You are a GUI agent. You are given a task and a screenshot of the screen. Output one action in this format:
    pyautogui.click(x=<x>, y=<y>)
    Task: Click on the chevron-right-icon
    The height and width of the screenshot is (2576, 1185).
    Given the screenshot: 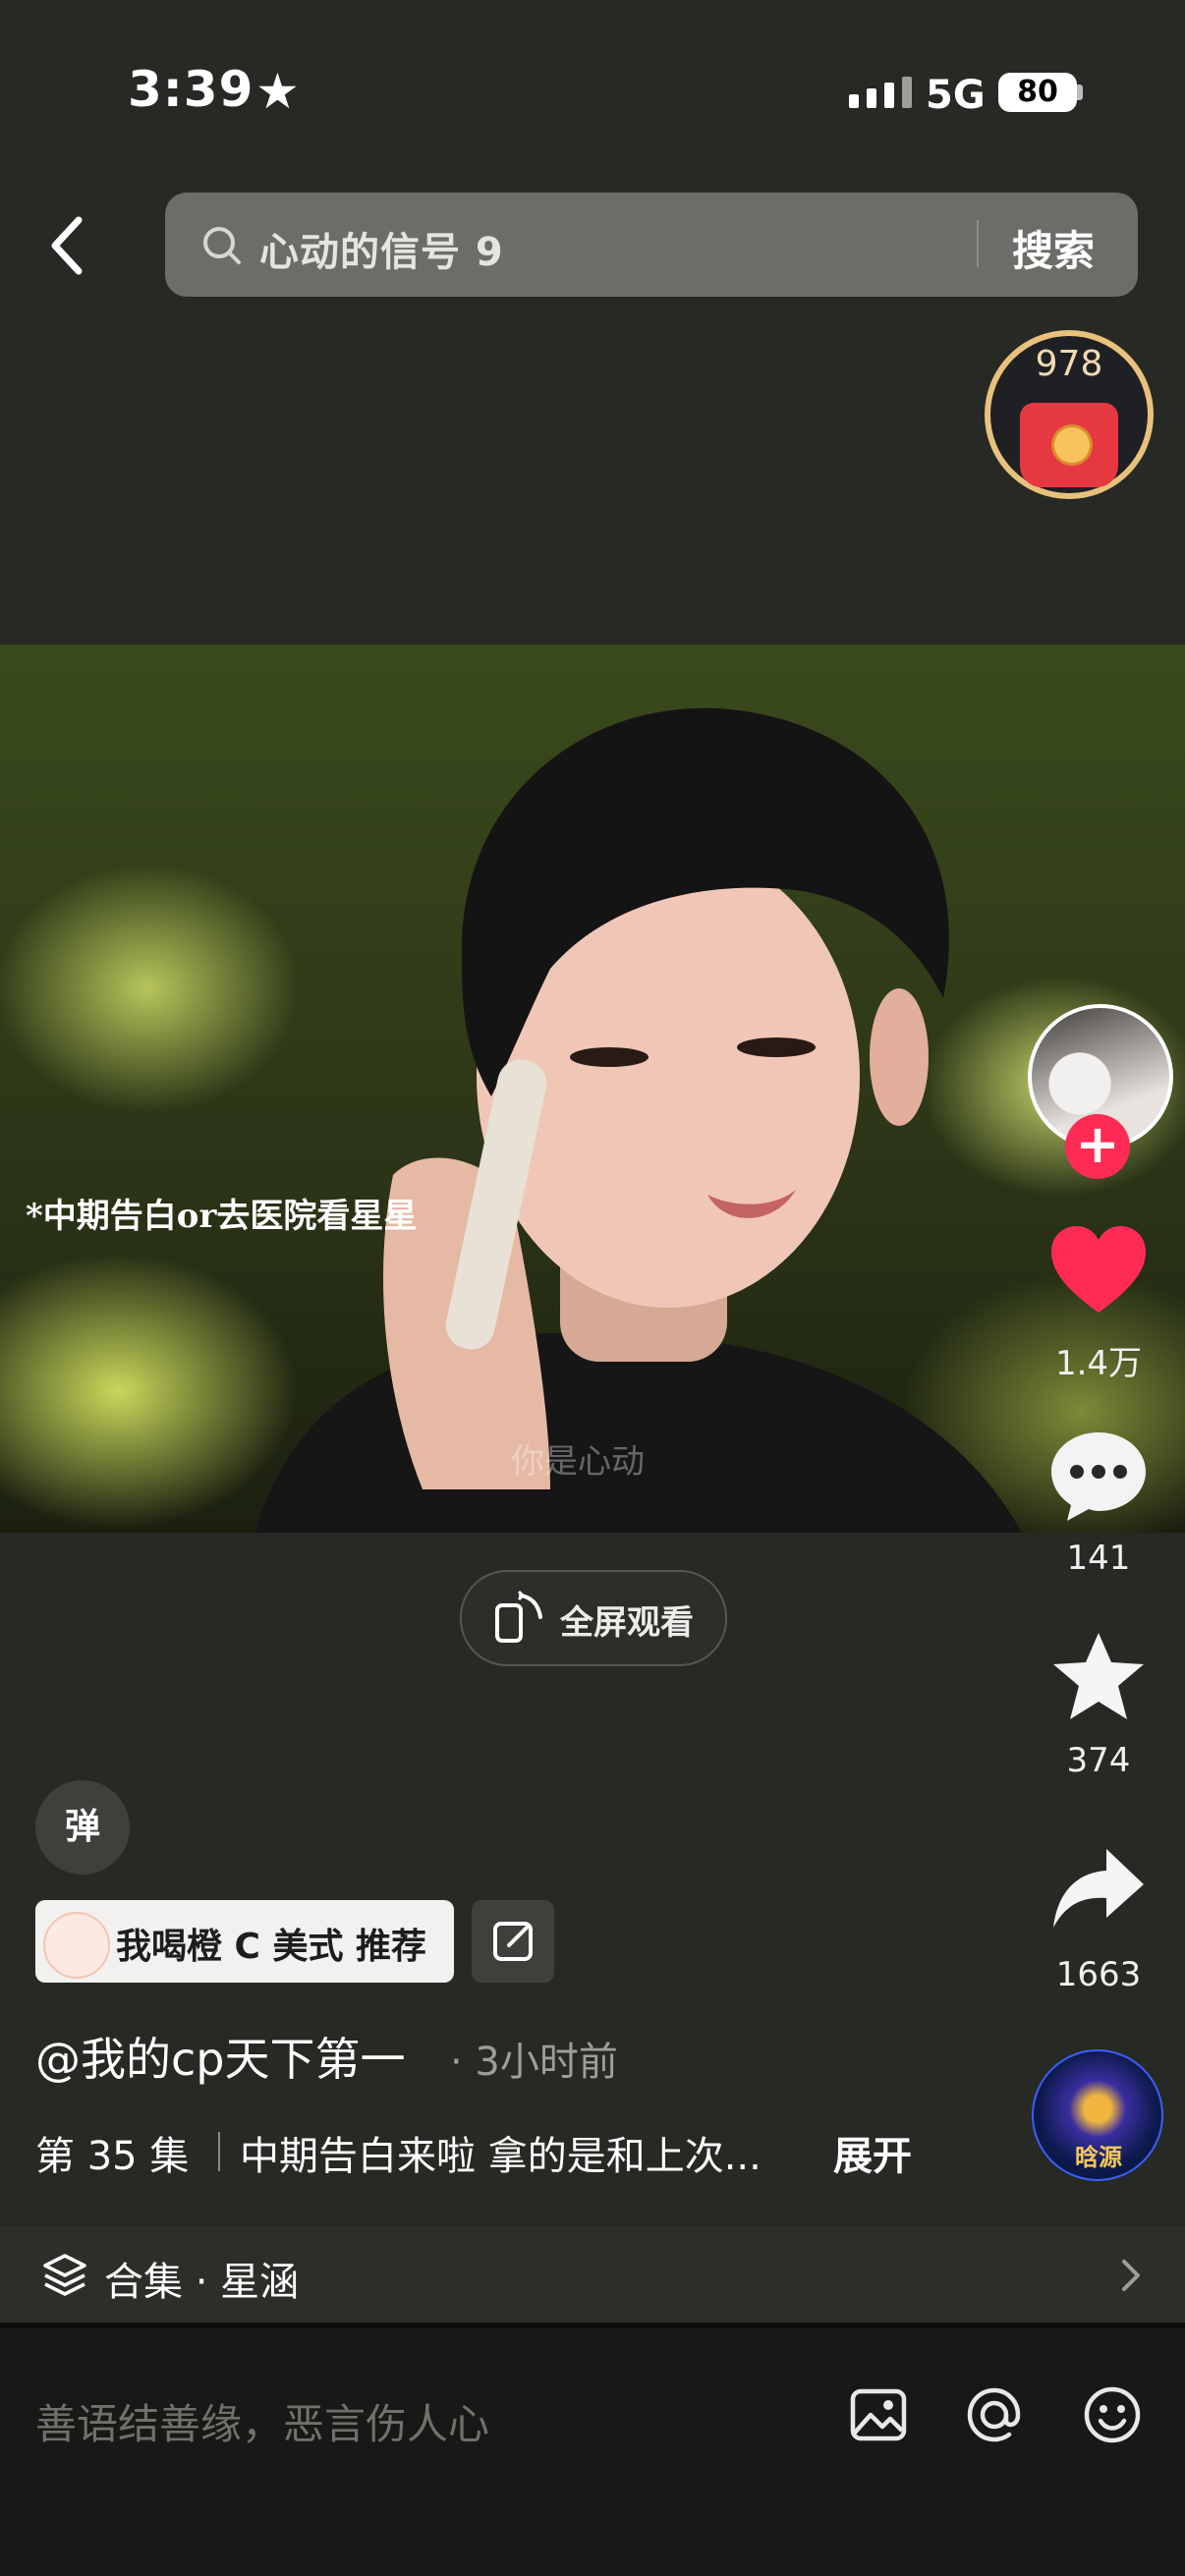 What is the action you would take?
    pyautogui.click(x=1131, y=2275)
    